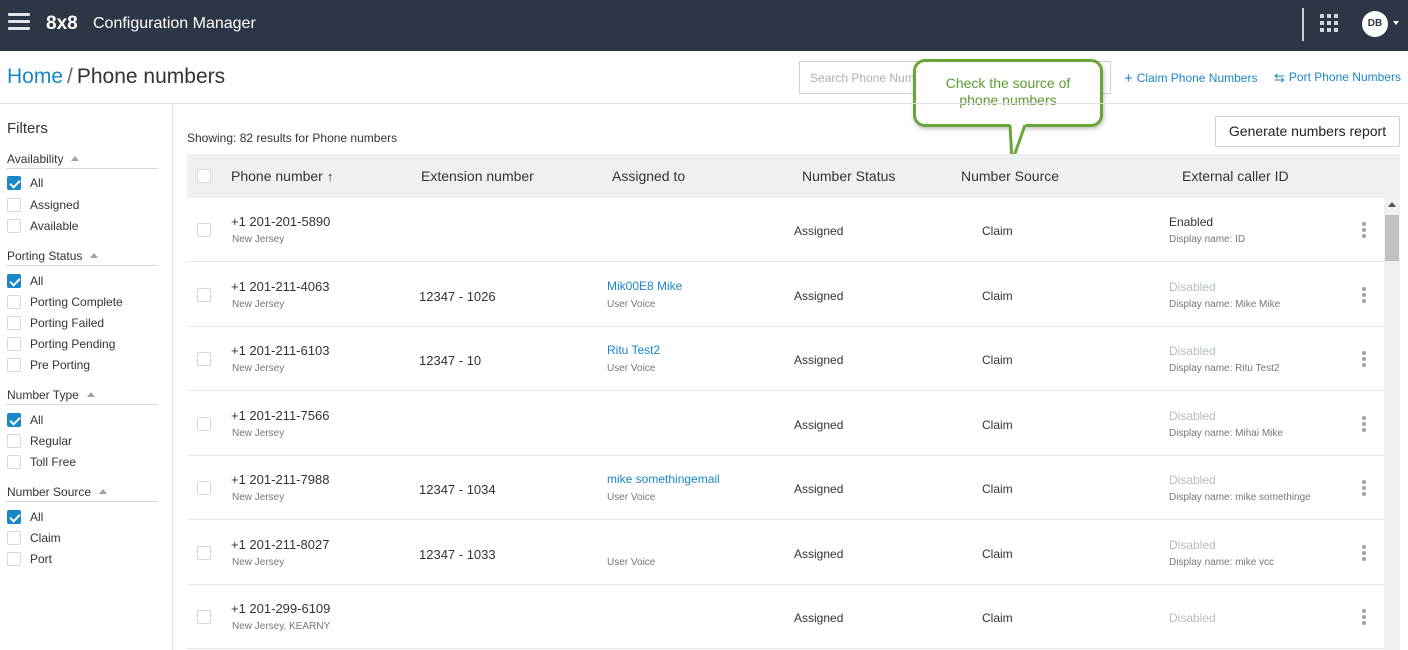 This screenshot has height=650, width=1408. Describe the element at coordinates (704, 103) in the screenshot. I see `header-divider` at that location.